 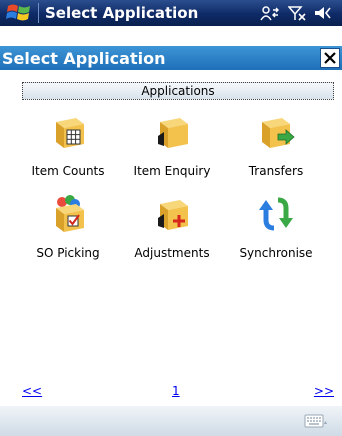 I want to click on status-title: Select Application, so click(x=122, y=13).